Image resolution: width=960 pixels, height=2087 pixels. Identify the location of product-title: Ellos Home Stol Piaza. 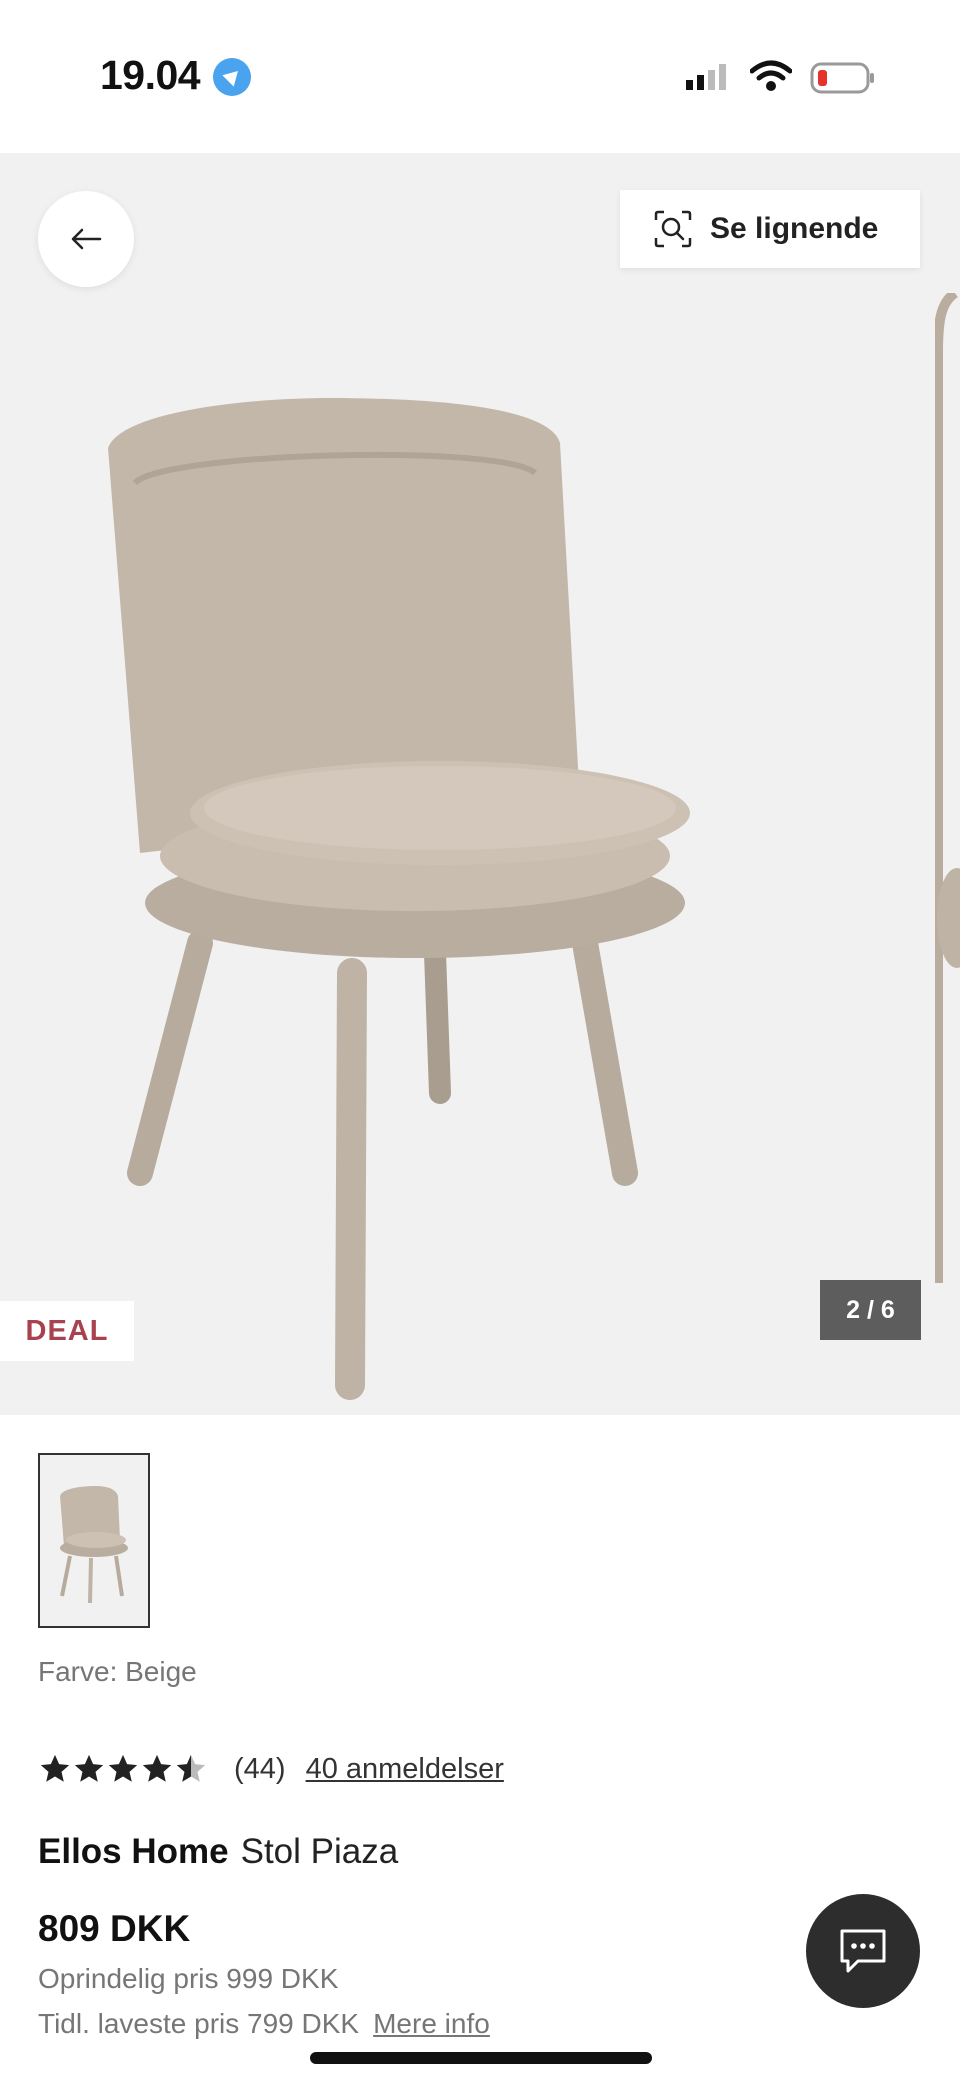
(218, 1852).